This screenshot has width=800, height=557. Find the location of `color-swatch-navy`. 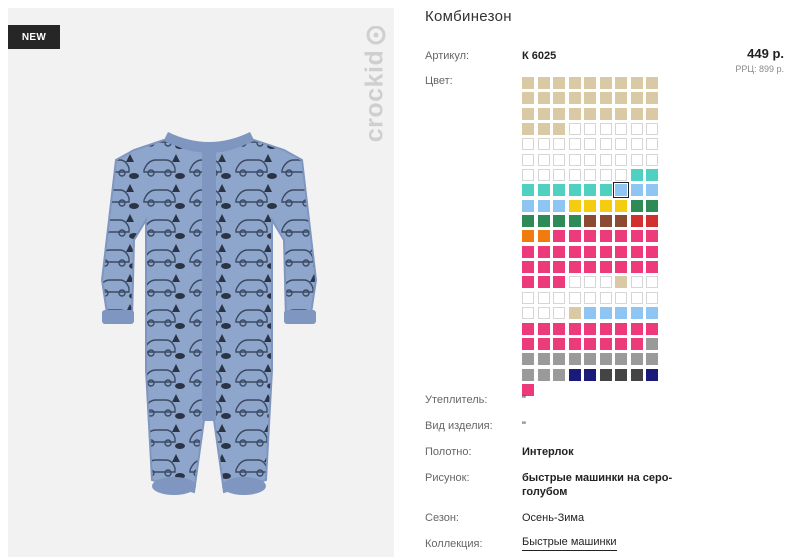

color-swatch-navy is located at coordinates (590, 374).